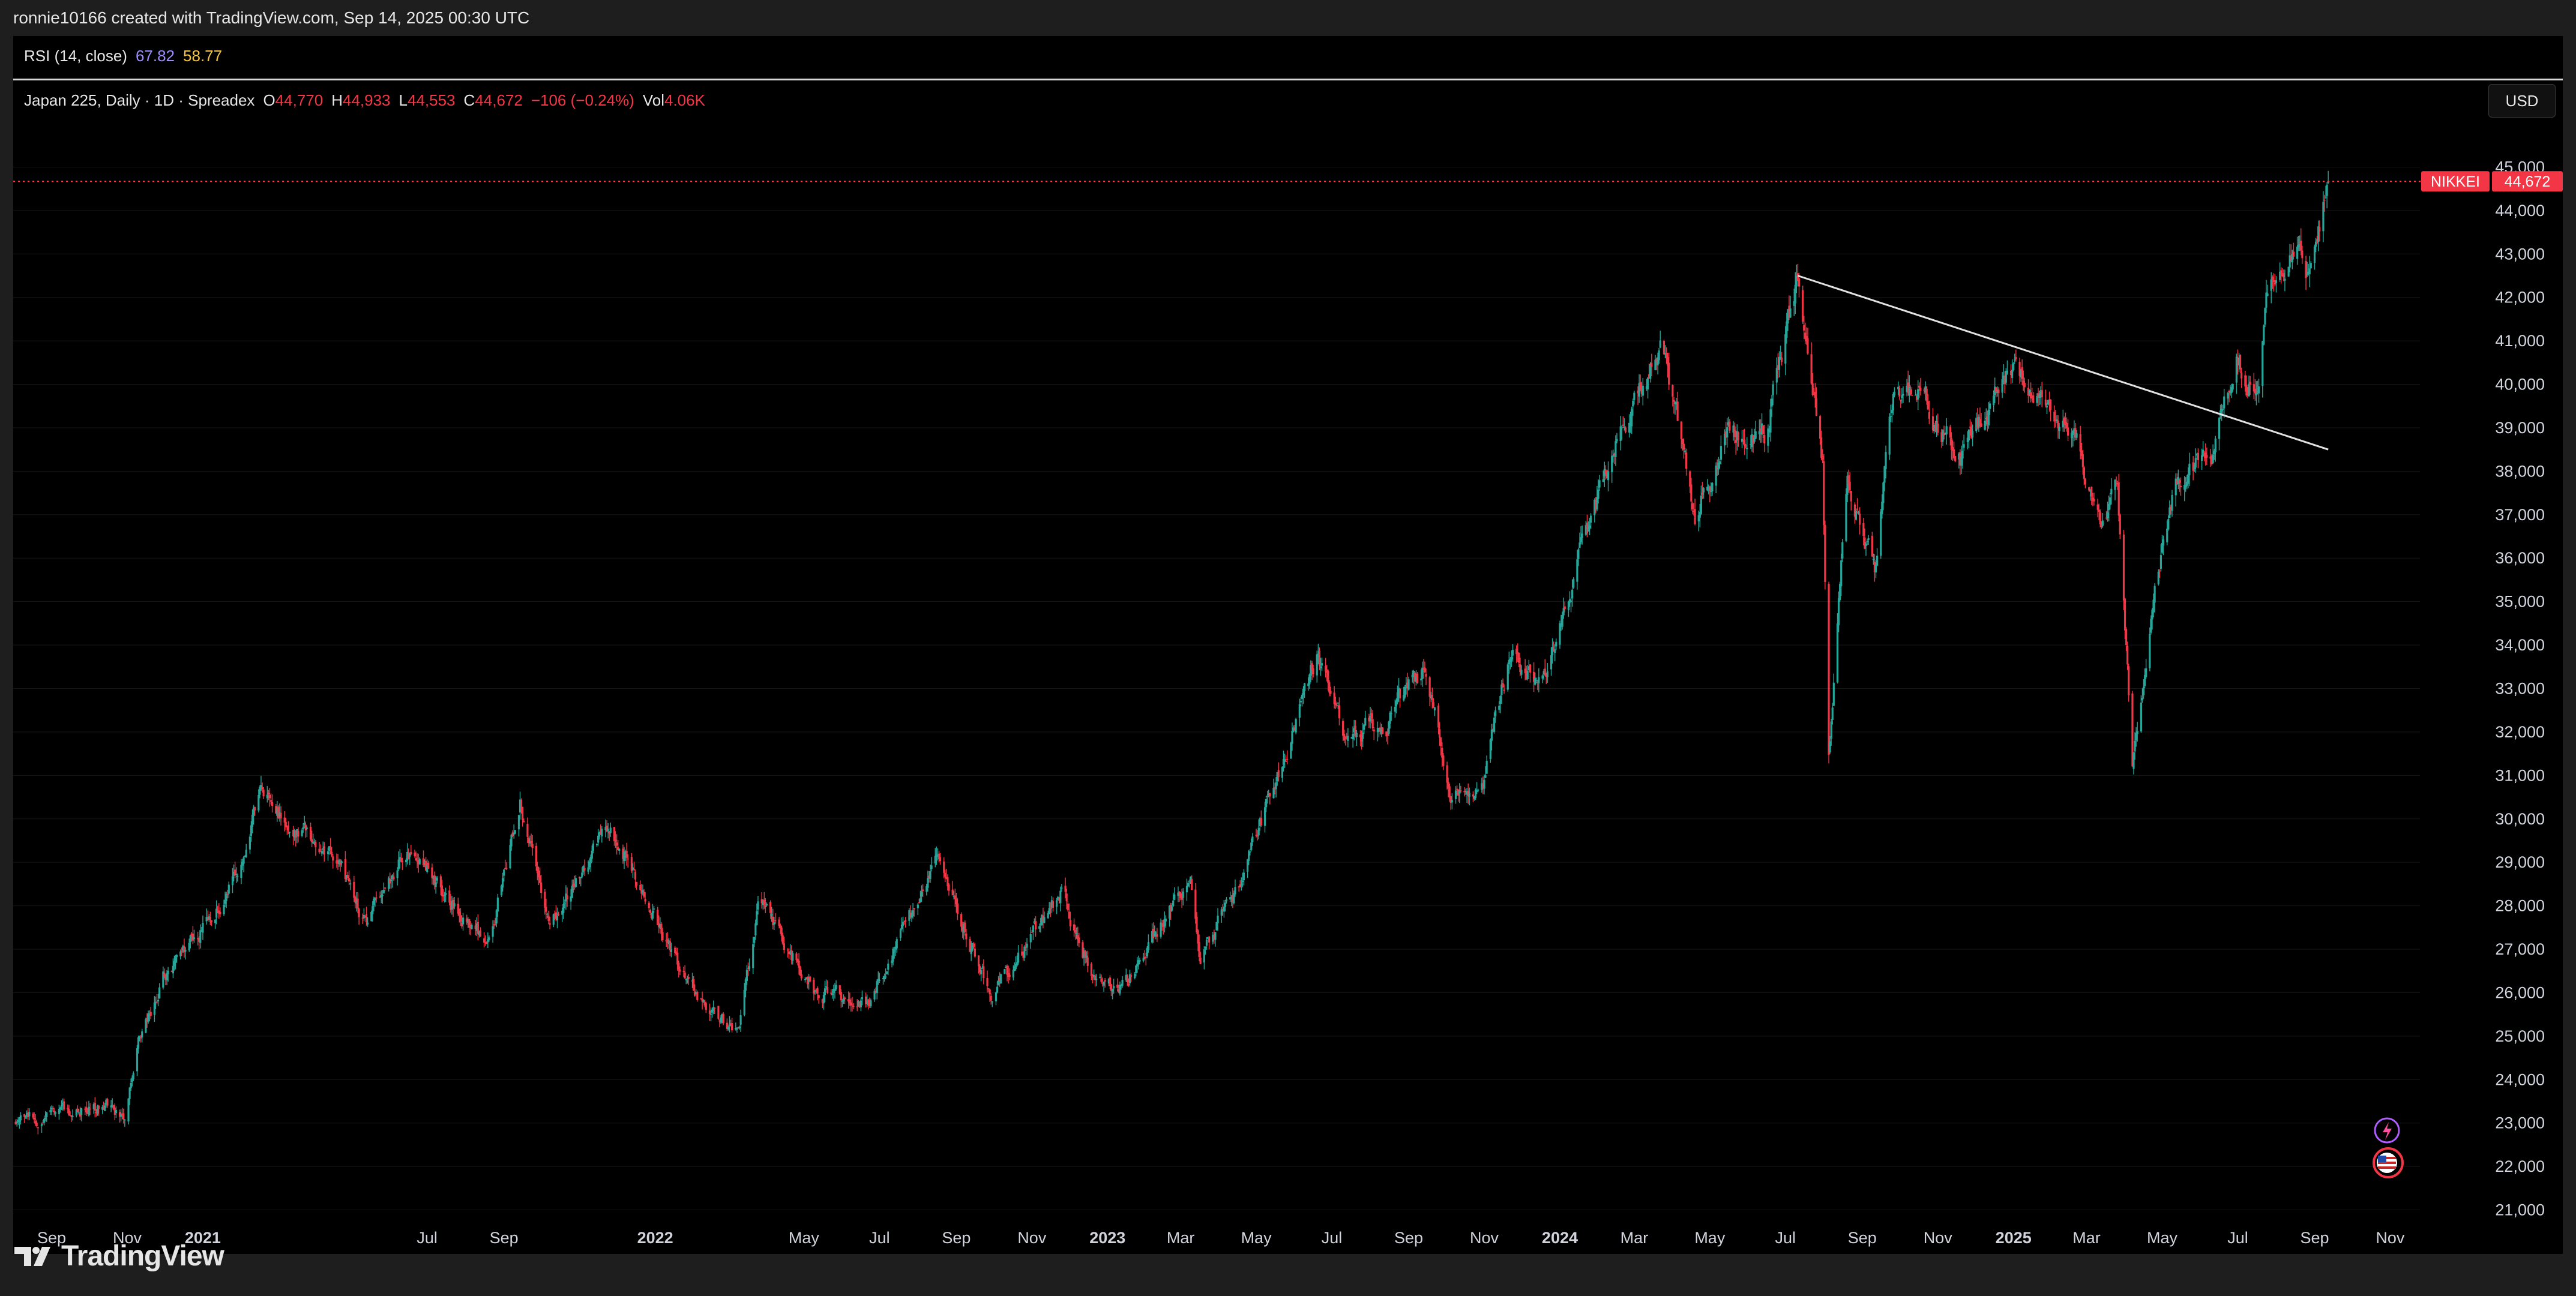 Image resolution: width=2576 pixels, height=1296 pixels. I want to click on y-tick-label: 41,000, so click(2520, 341).